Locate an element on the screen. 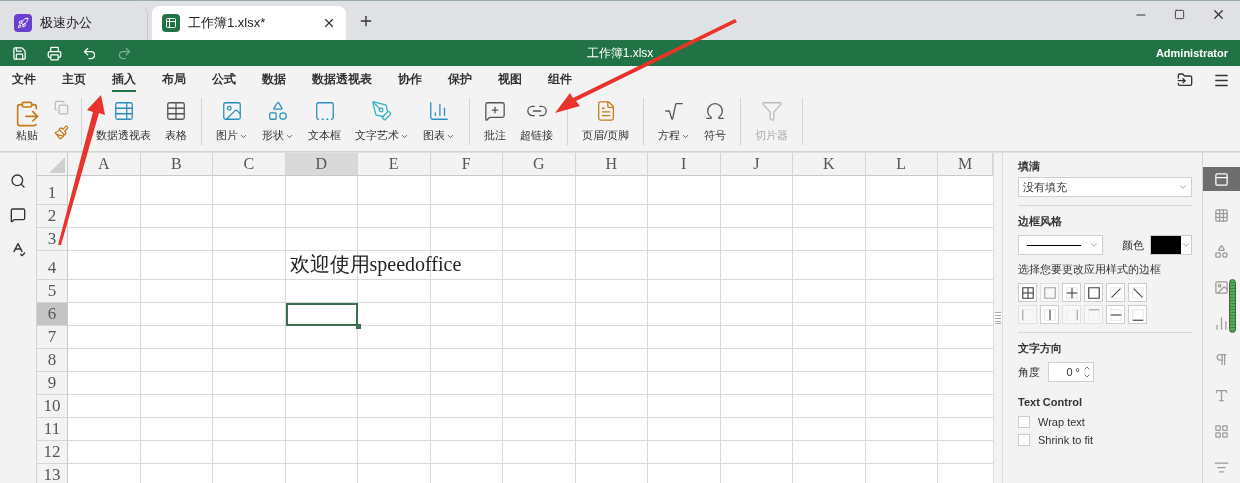 The height and width of the screenshot is (483, 1240). ribbon-button: 形状 is located at coordinates (278, 121).